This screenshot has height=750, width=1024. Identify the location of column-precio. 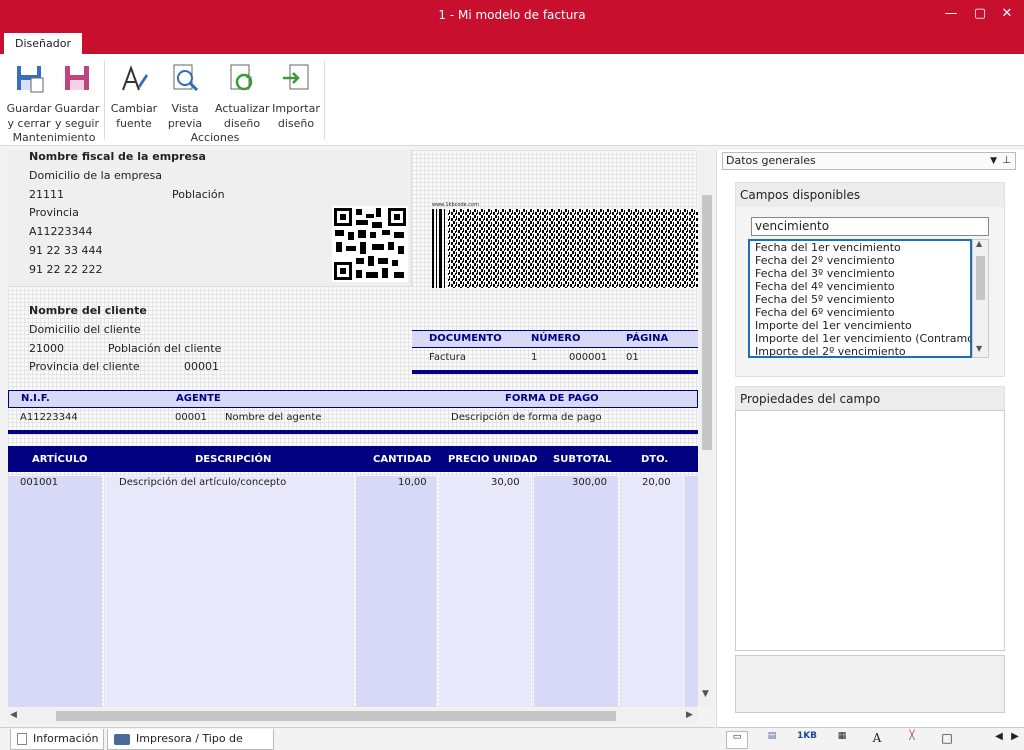
(485, 591).